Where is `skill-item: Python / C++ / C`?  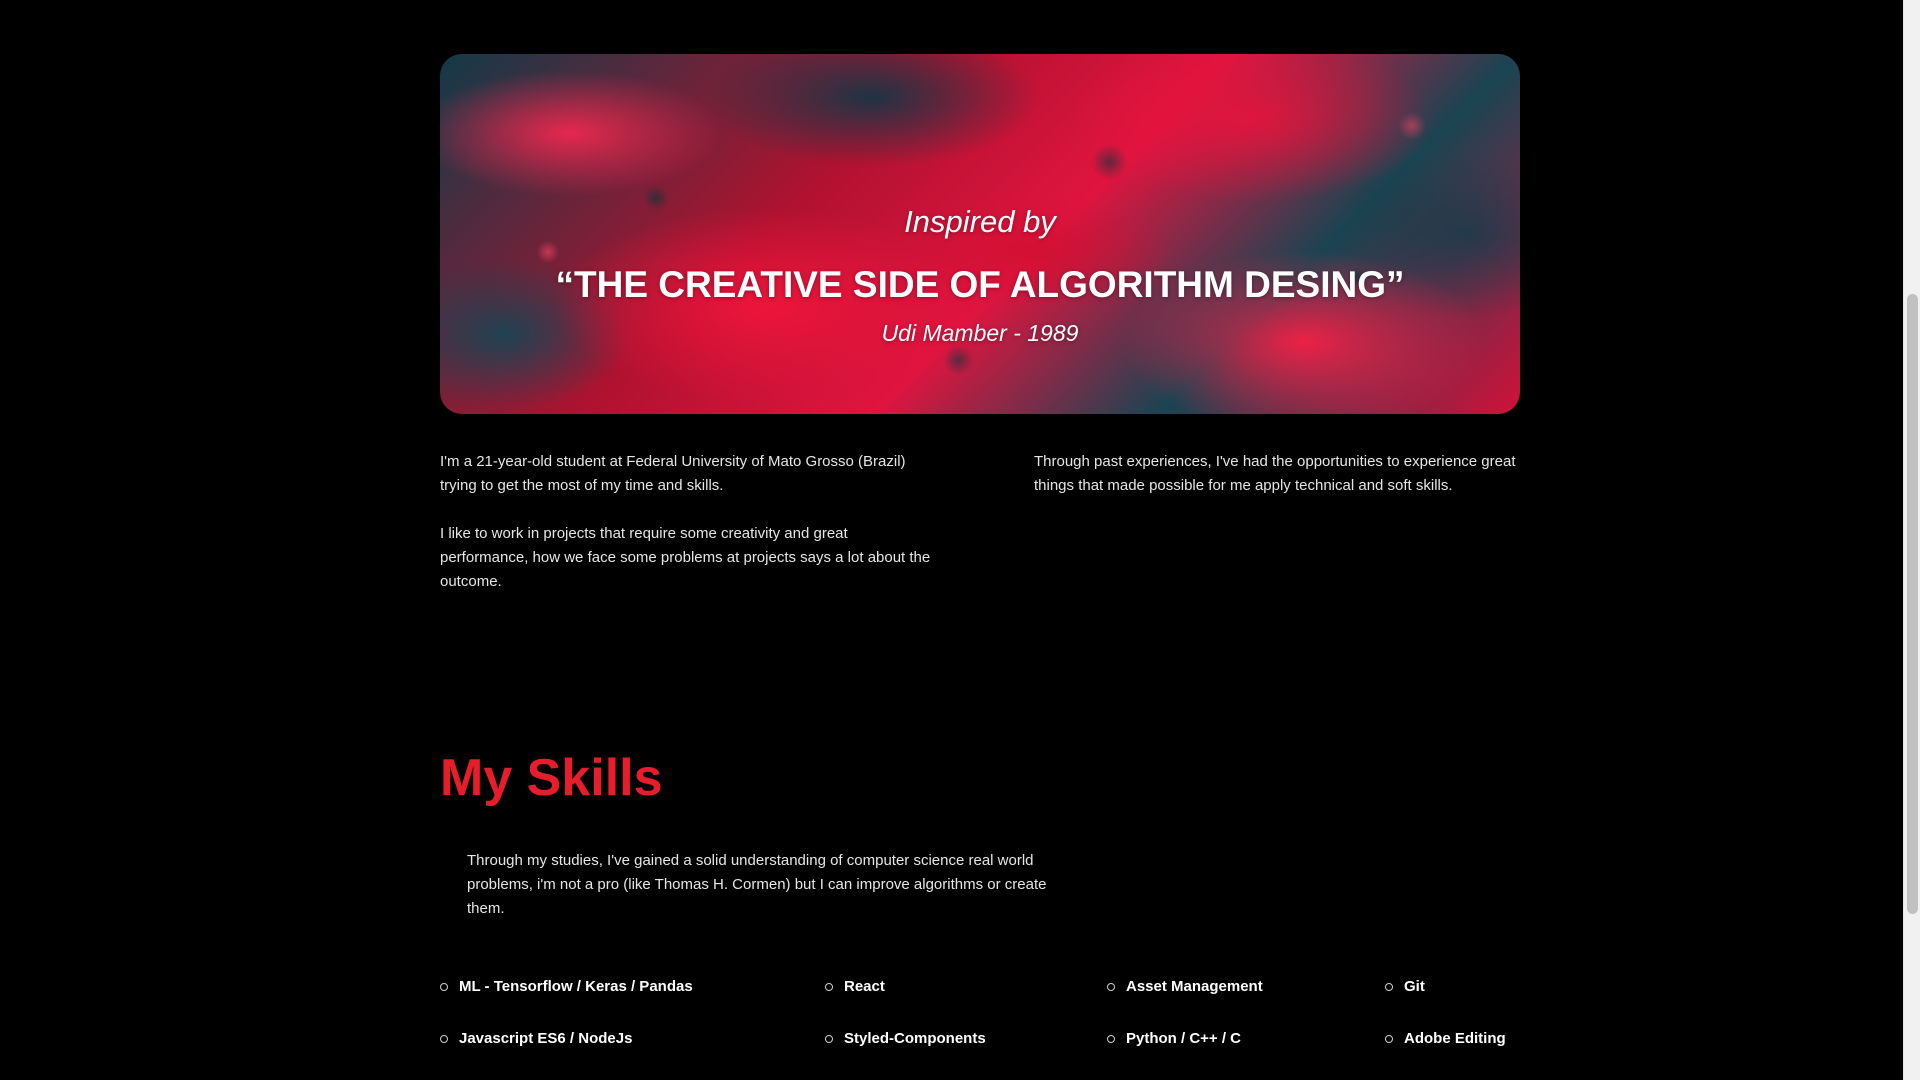 skill-item: Python / C++ / C is located at coordinates (1174, 1038).